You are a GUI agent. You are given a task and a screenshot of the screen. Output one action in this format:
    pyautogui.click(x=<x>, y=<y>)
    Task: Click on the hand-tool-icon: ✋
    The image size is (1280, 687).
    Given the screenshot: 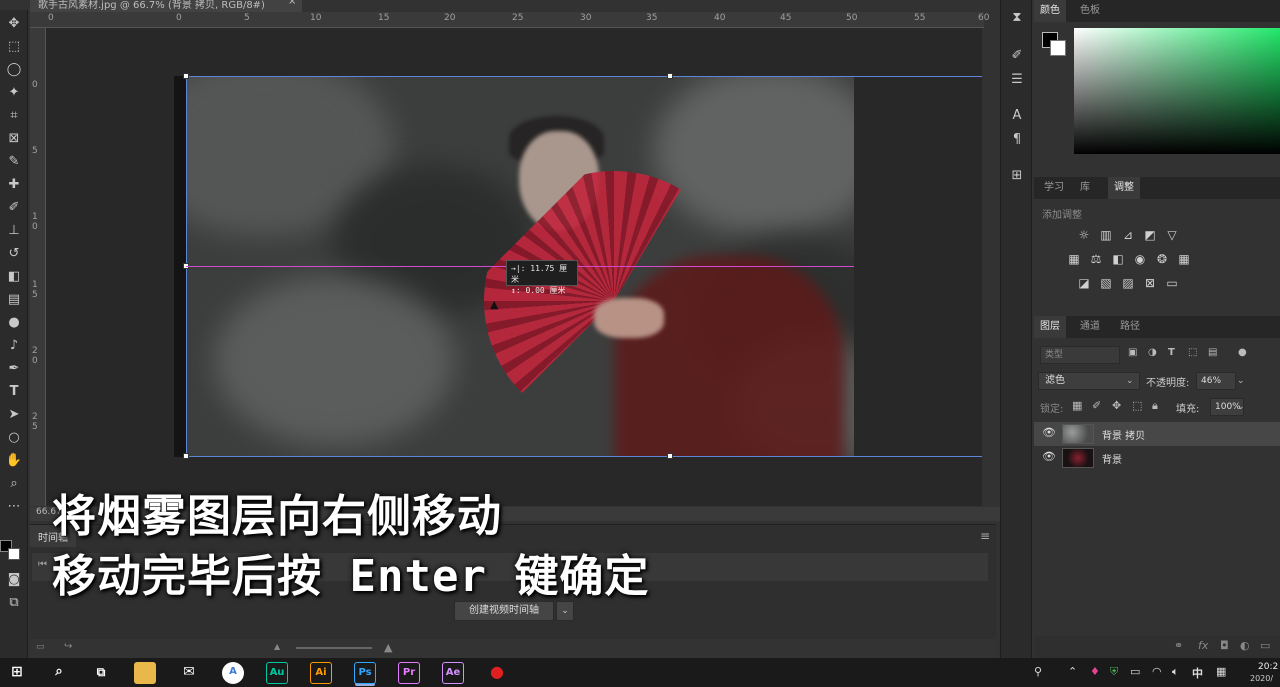 What is the action you would take?
    pyautogui.click(x=14, y=461)
    